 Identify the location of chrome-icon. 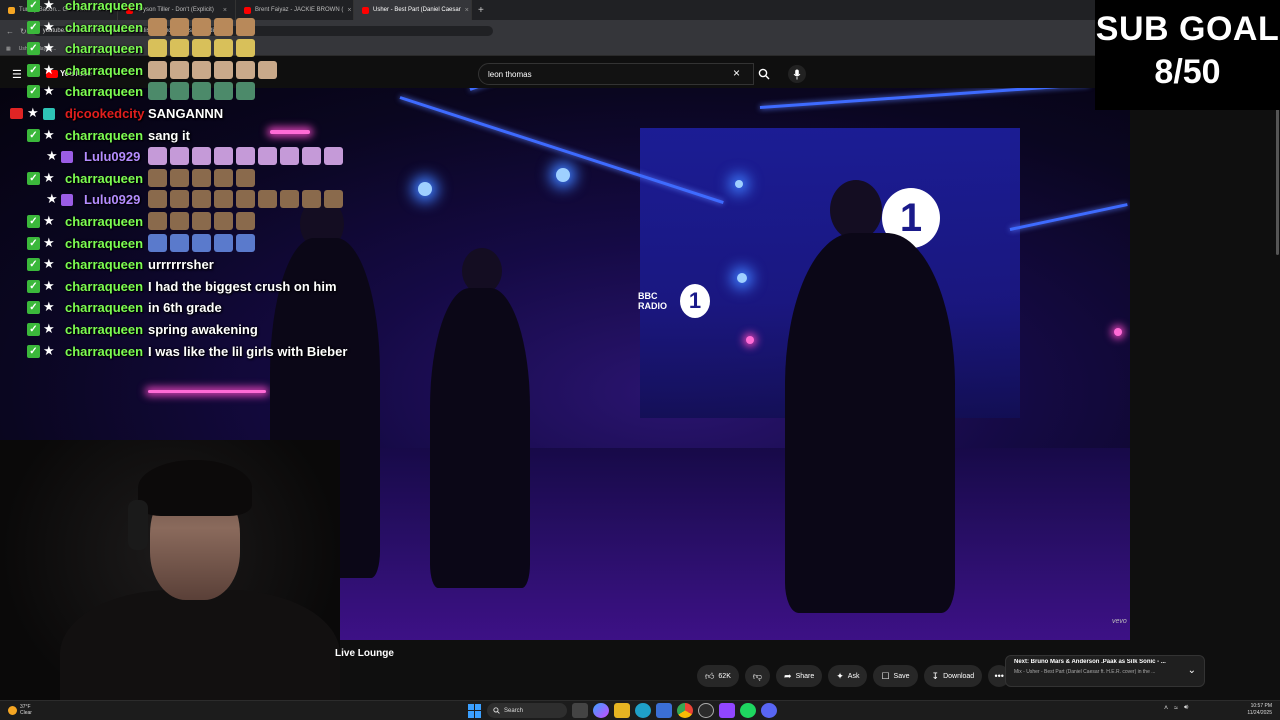
(685, 710).